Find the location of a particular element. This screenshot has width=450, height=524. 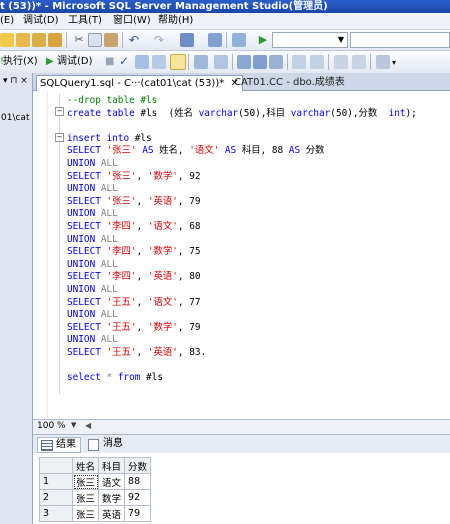

scroll-left-icon: ◀ is located at coordinates (88, 425).